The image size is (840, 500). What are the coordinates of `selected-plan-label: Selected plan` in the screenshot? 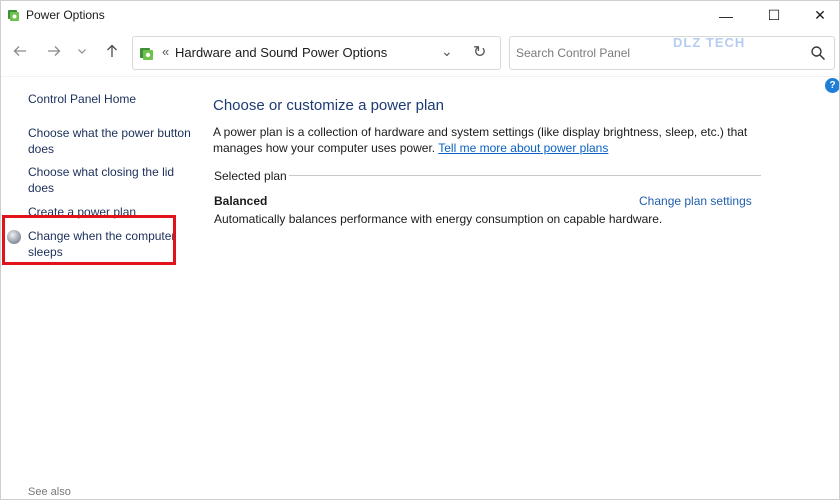 It's located at (250, 176).